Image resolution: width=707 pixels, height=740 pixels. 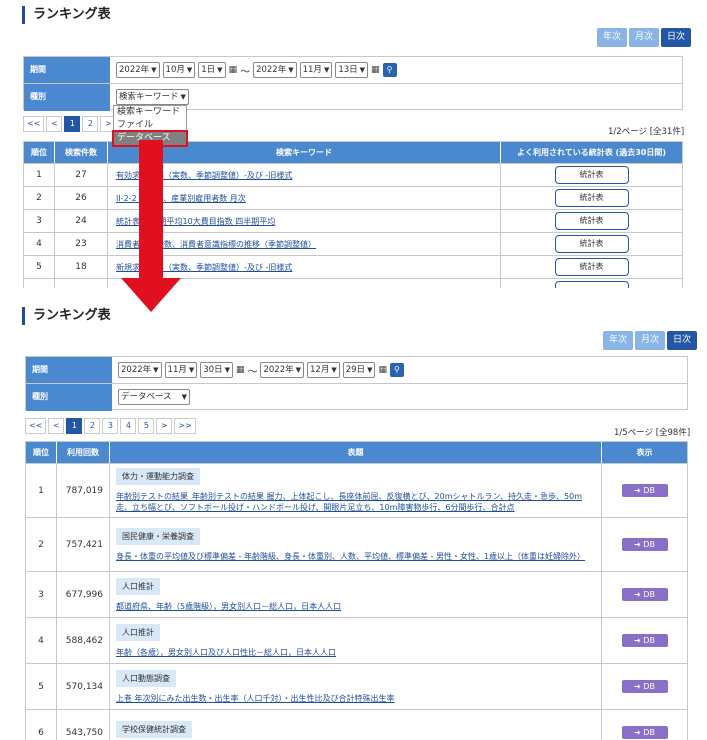 I want to click on from-day-value: 30日, so click(x=213, y=370).